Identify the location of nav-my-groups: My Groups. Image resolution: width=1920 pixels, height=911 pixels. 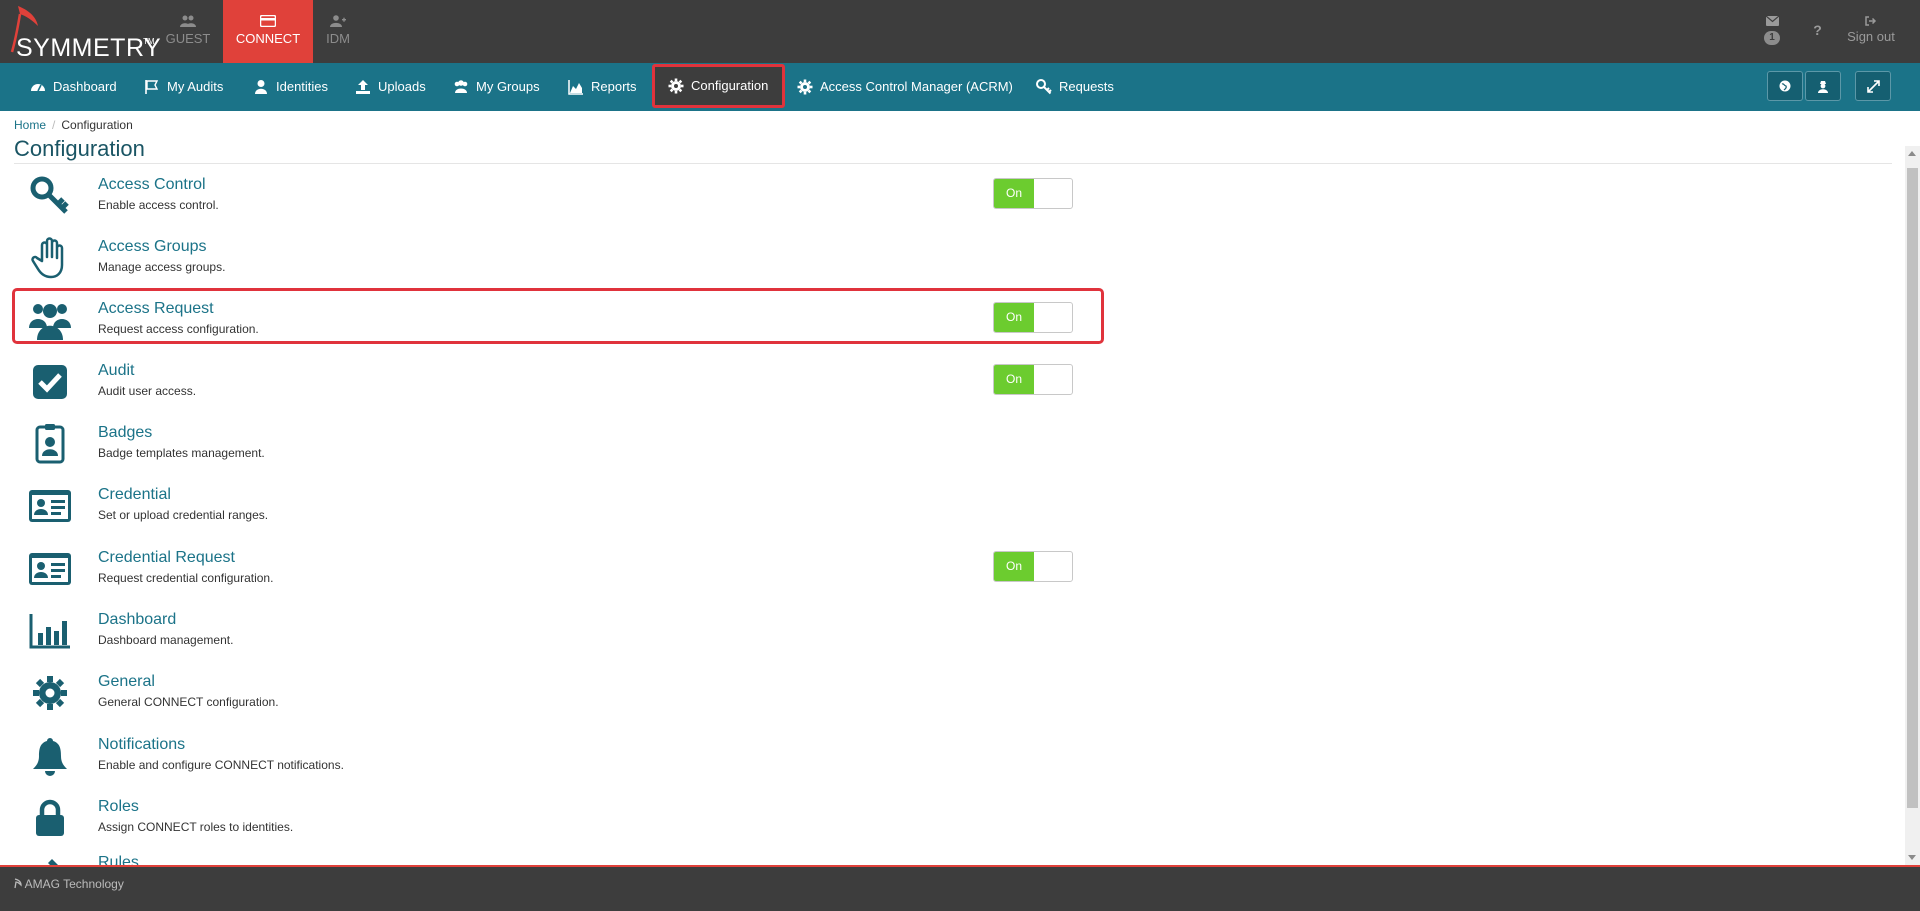
(496, 87).